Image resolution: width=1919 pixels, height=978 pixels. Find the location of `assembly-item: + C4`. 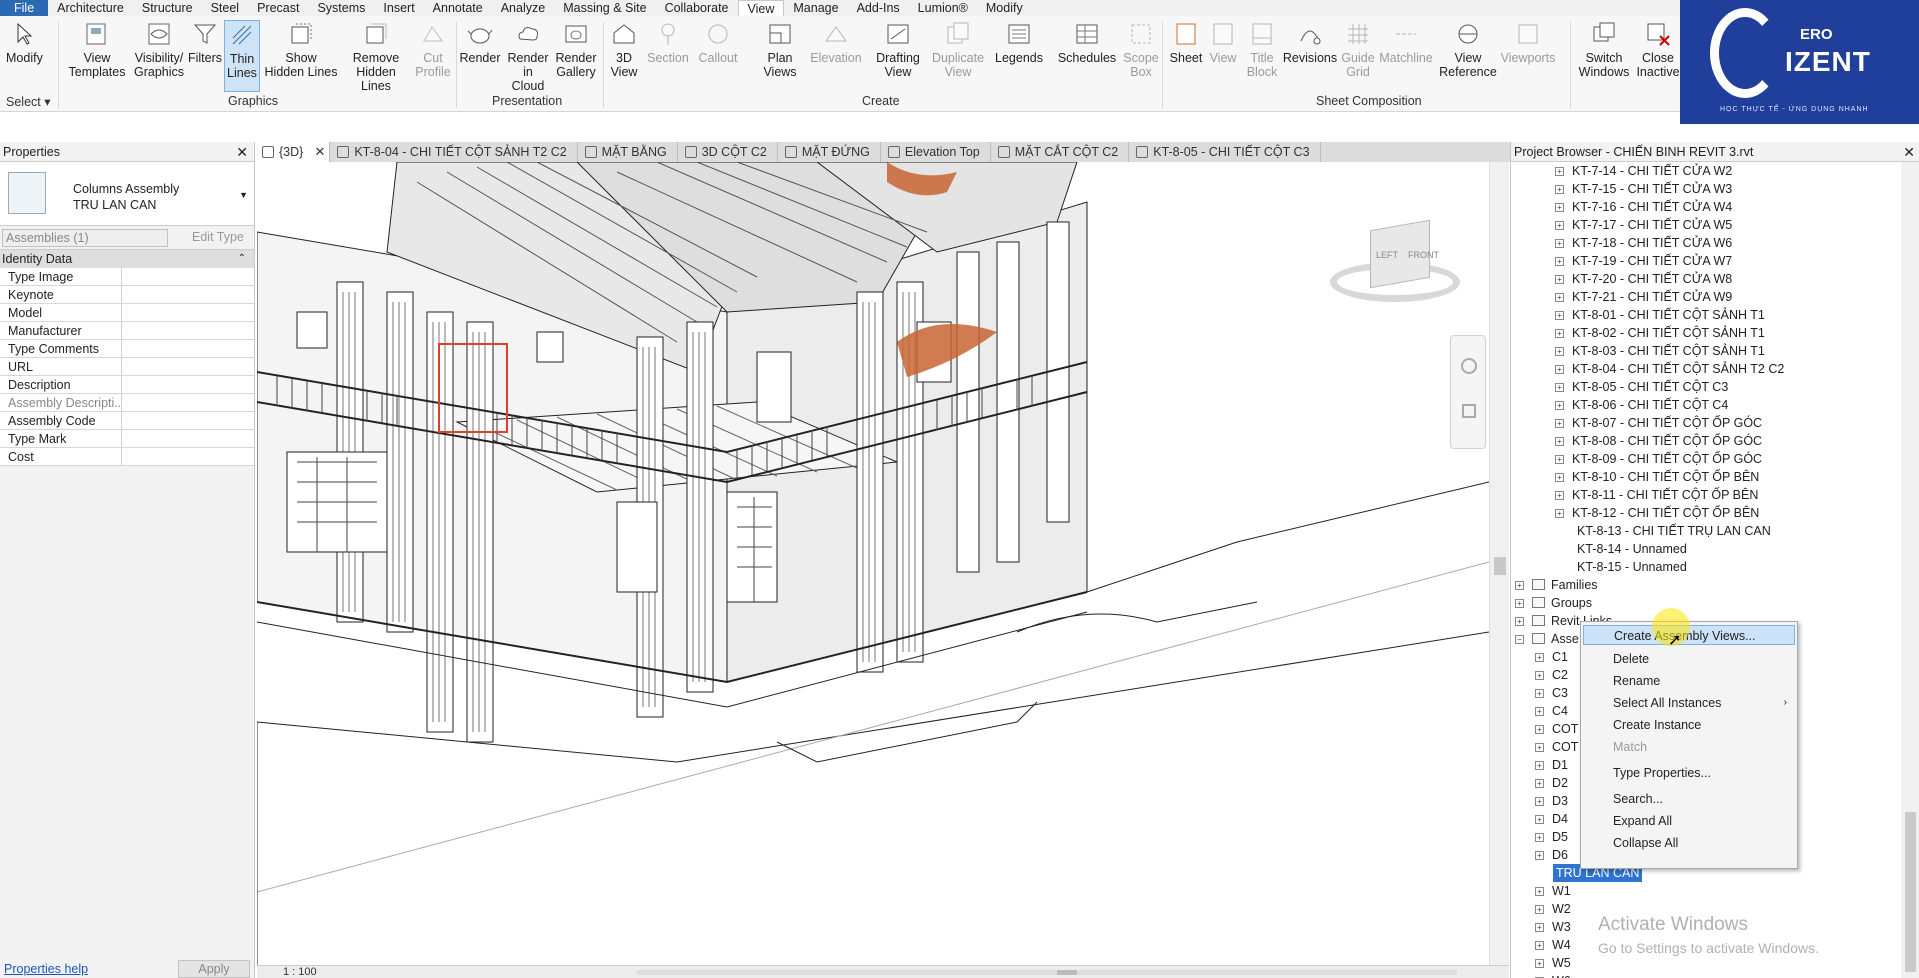

assembly-item: + C4 is located at coordinates (1551, 711).